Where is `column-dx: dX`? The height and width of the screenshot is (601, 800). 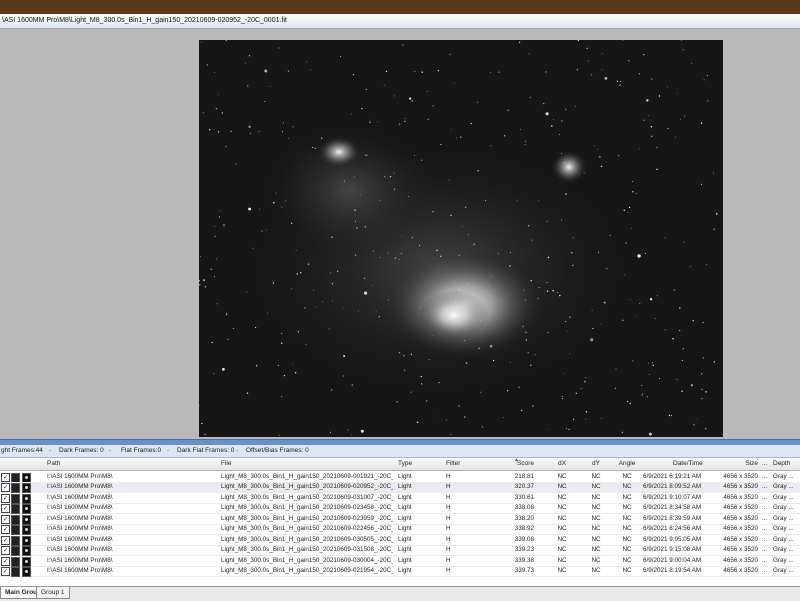 column-dx: dX is located at coordinates (562, 463).